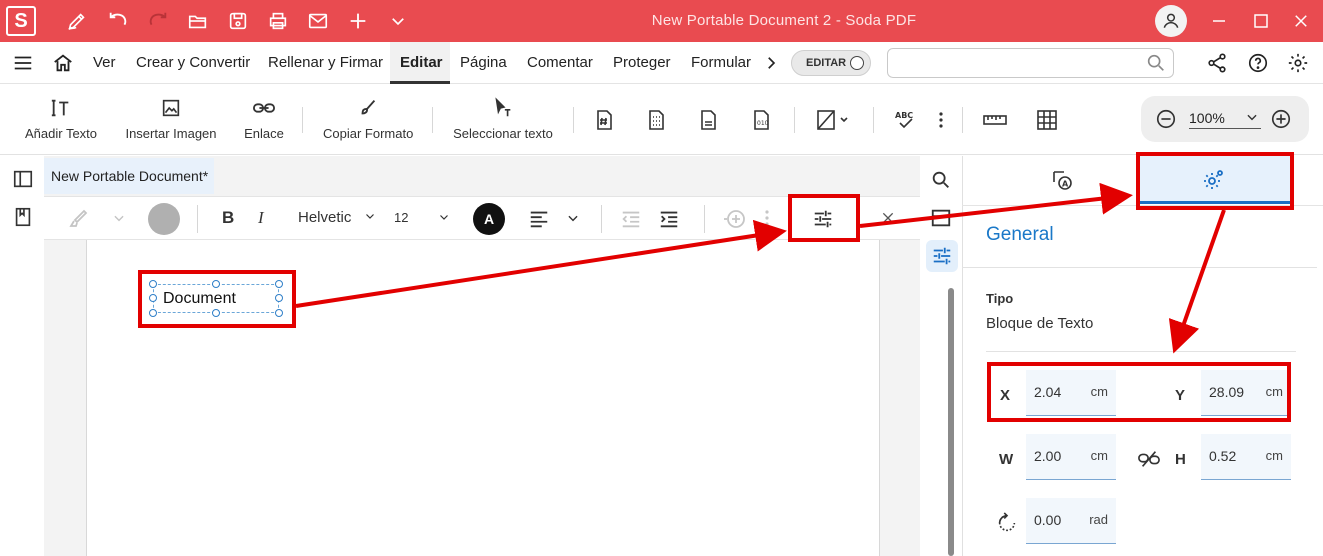 This screenshot has height=556, width=1323. Describe the element at coordinates (1048, 456) in the screenshot. I see `w-value: 2.00` at that location.